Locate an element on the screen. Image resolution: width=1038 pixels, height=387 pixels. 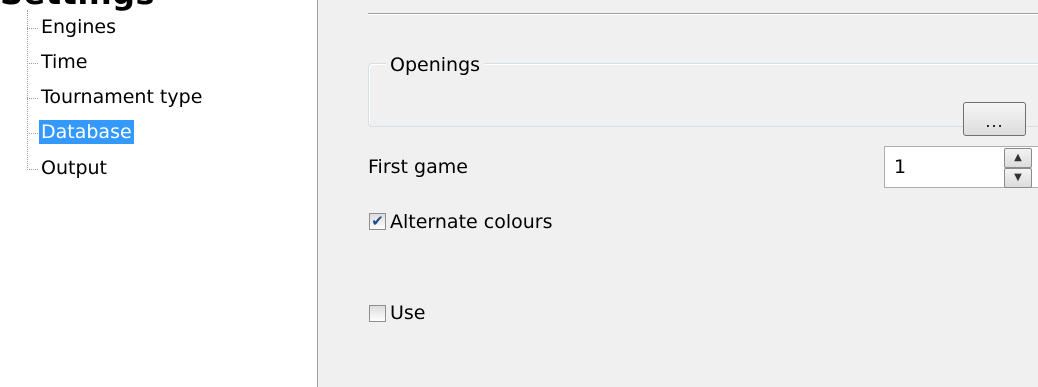
first-game-label: First game is located at coordinates (418, 167).